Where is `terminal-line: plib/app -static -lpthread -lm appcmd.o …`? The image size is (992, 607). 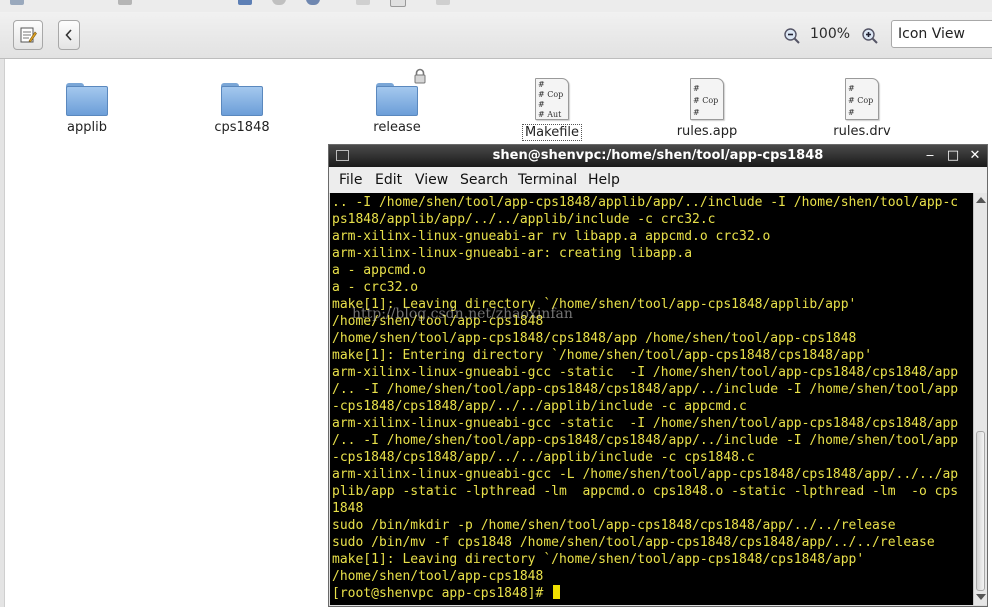
terminal-line: plib/app -static -lpthread -lm appcmd.o … is located at coordinates (645, 491).